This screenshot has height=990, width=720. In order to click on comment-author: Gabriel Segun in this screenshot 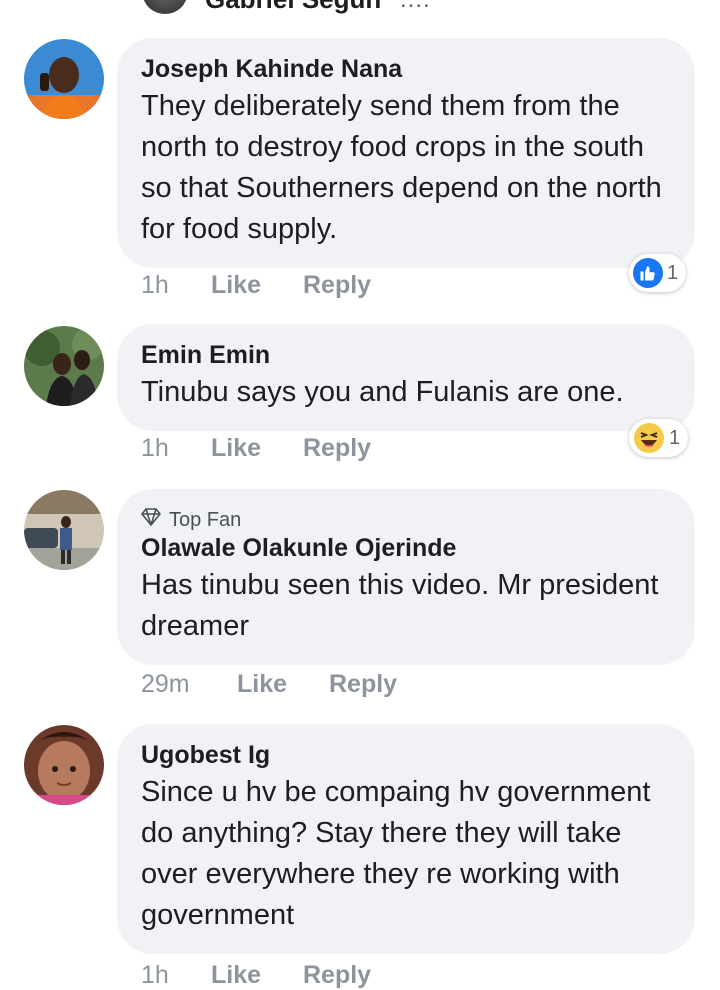, I will do `click(293, 7)`.